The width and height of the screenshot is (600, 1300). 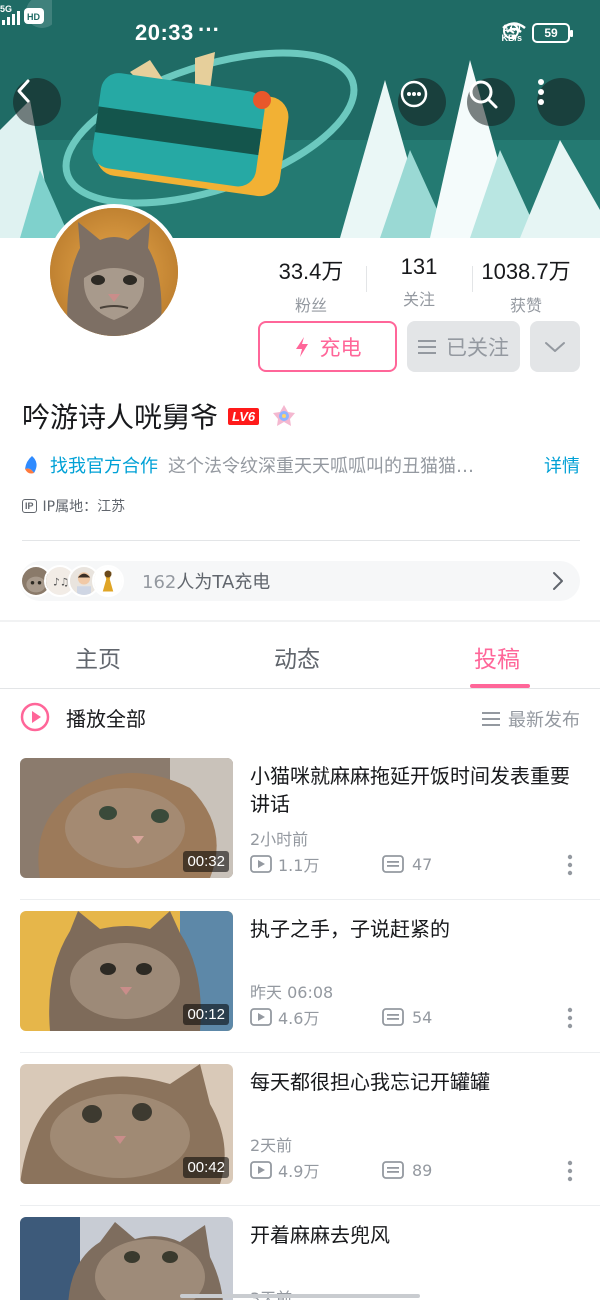 I want to click on video-title: 开着麻麻去兜风, so click(x=417, y=1235).